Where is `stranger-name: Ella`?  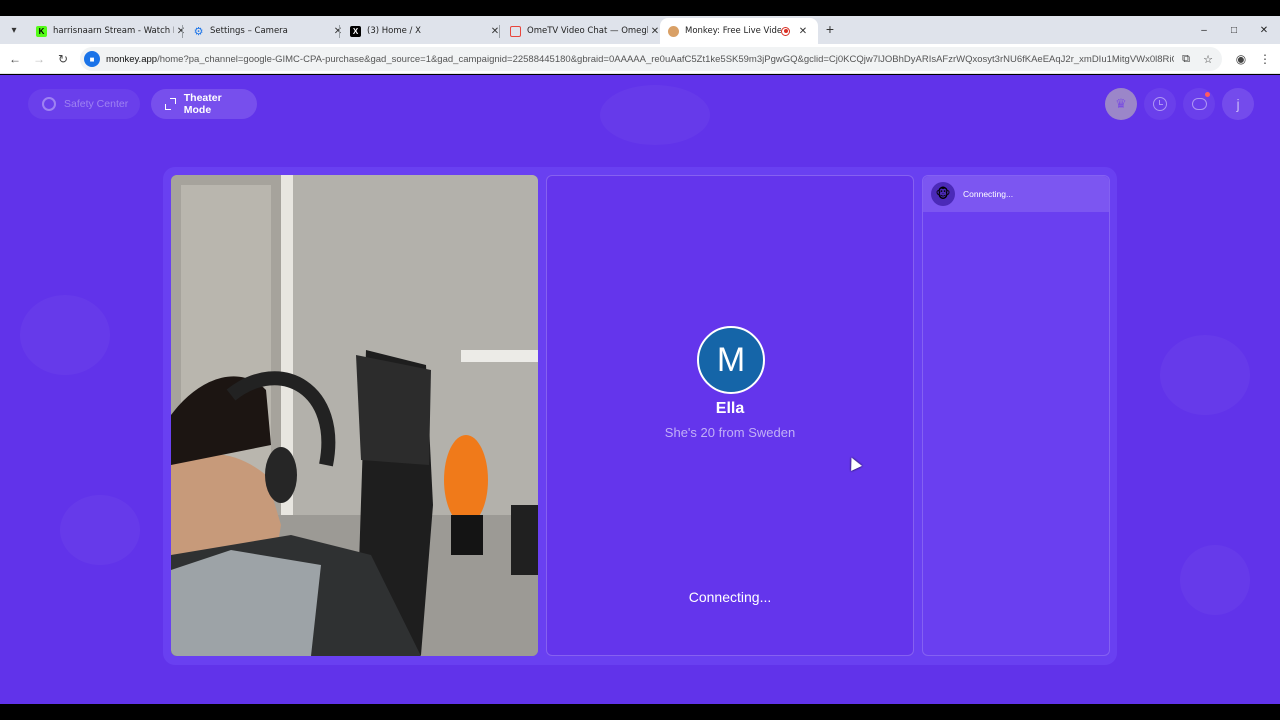 stranger-name: Ella is located at coordinates (730, 408).